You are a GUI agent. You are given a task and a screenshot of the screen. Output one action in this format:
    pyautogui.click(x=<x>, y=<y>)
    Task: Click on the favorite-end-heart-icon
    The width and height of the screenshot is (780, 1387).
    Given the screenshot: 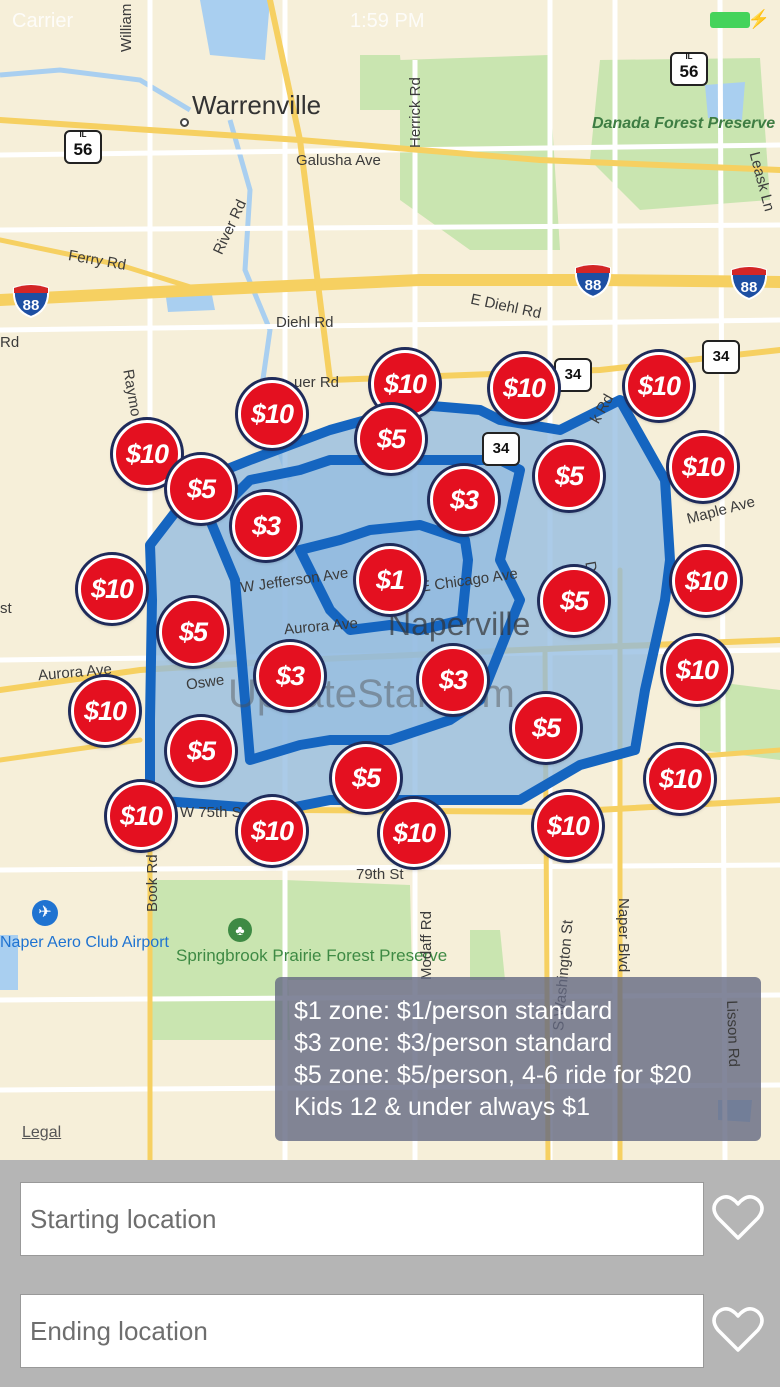 What is the action you would take?
    pyautogui.click(x=738, y=1330)
    